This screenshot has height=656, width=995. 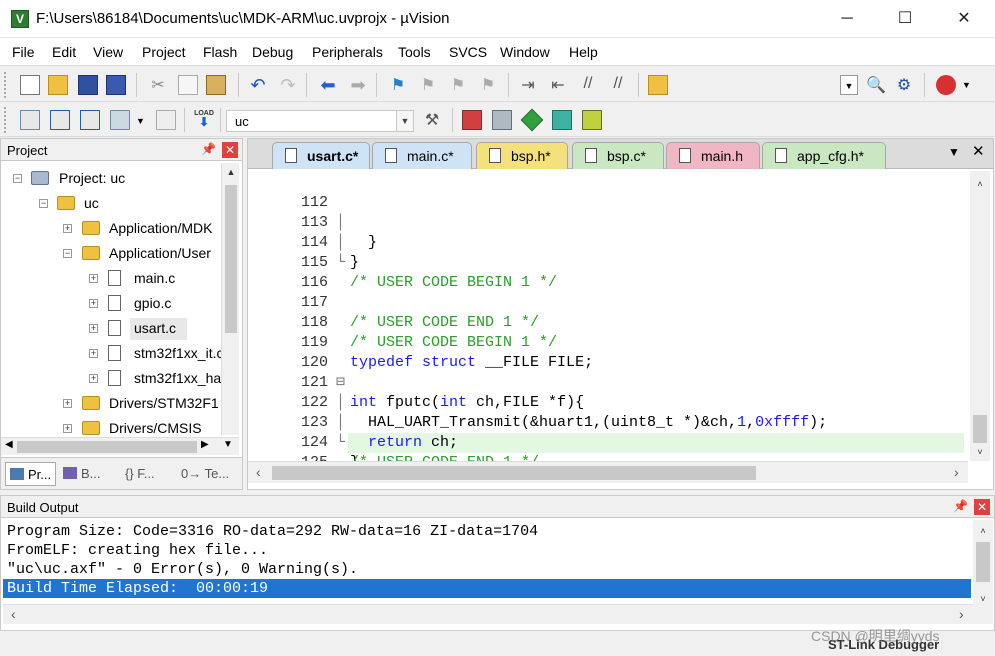 I want to click on menu-svcs: SVCS, so click(x=468, y=52).